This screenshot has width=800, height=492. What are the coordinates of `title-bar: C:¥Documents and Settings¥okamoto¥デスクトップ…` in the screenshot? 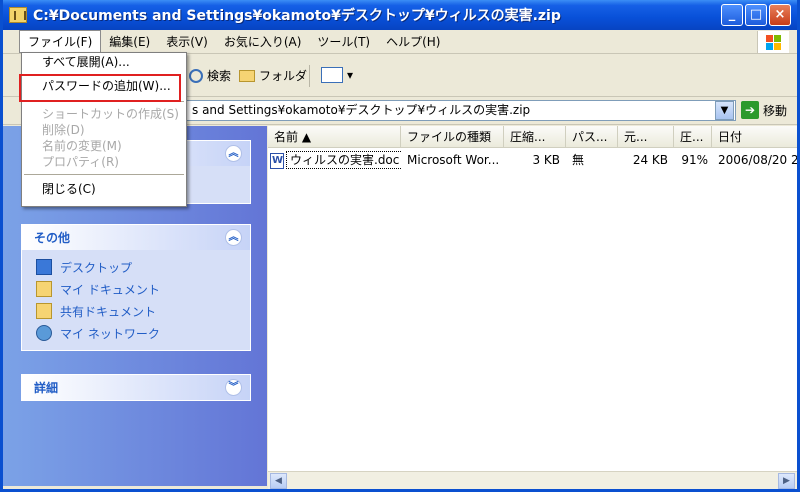 It's located at (400, 15).